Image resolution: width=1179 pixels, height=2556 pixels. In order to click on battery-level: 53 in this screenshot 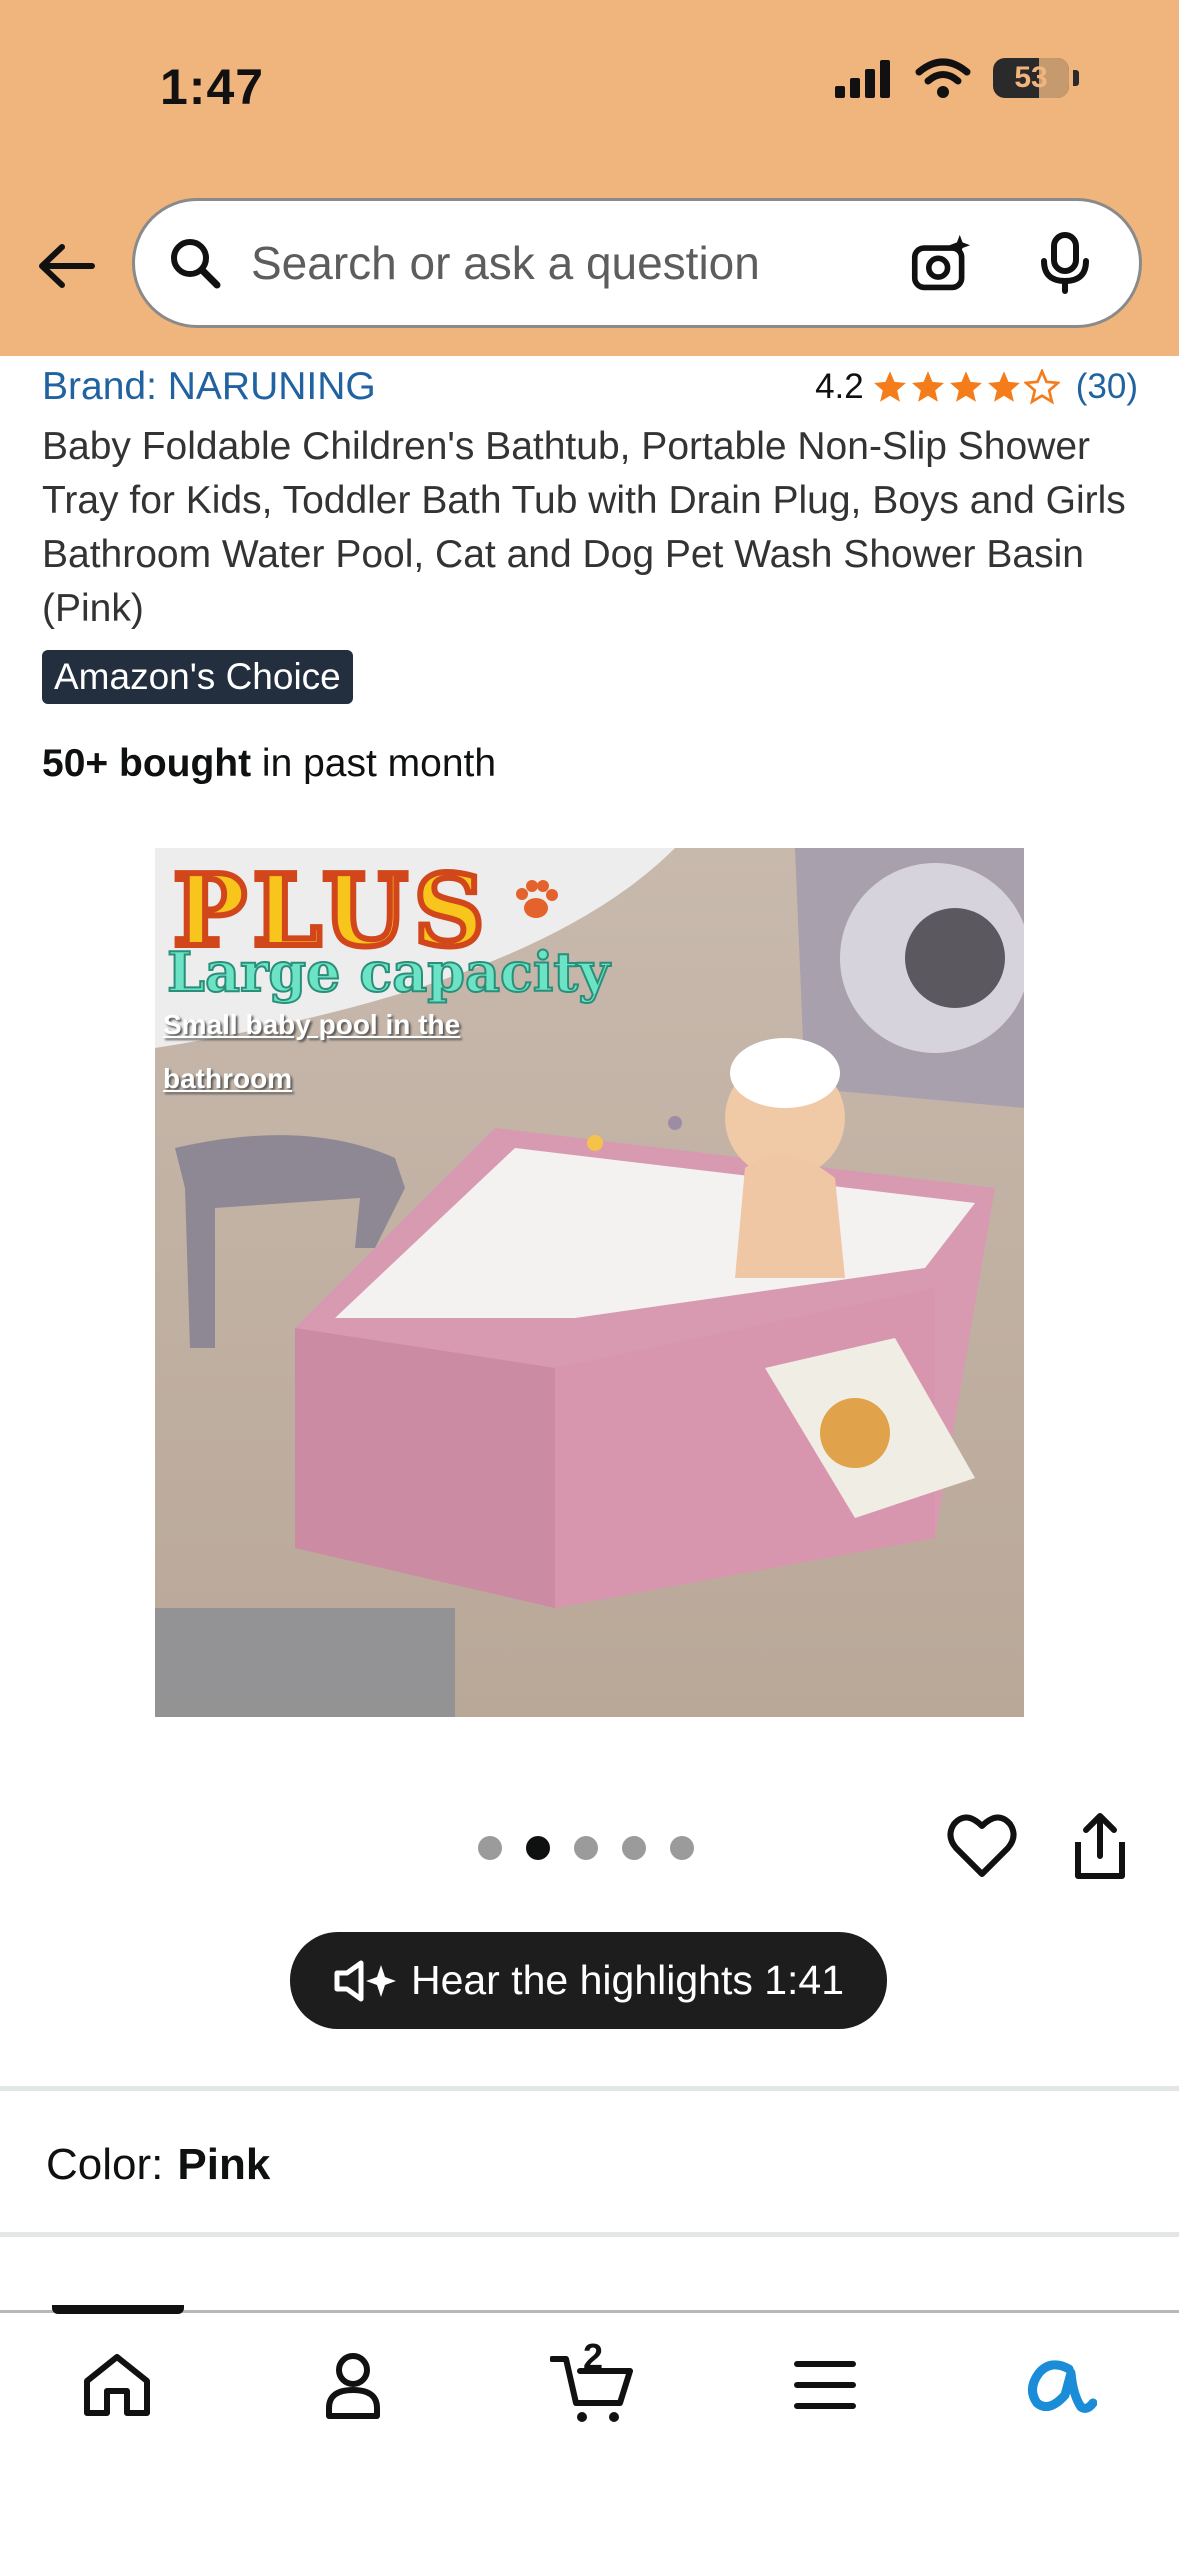, I will do `click(1031, 77)`.